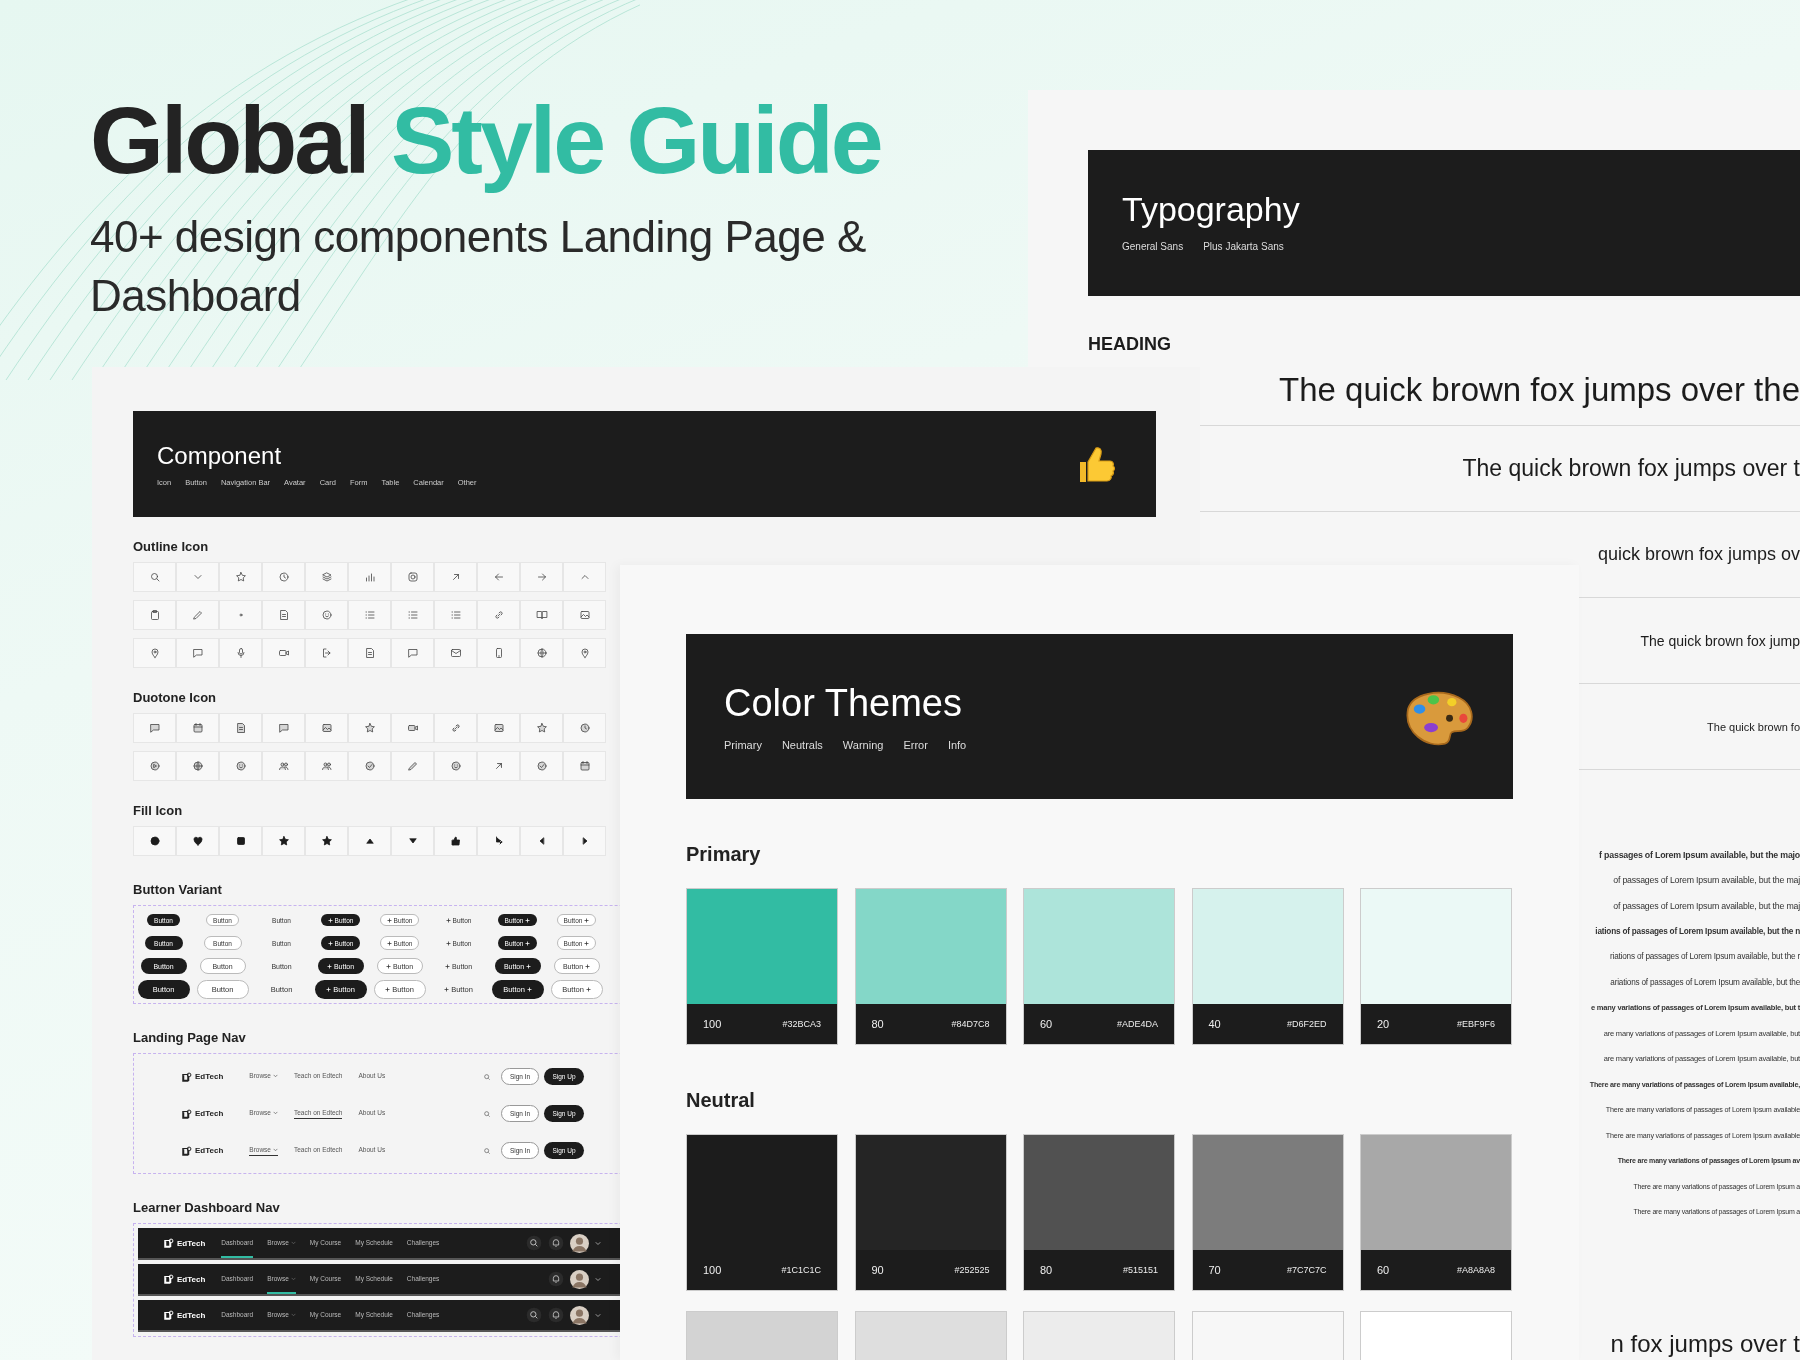 This screenshot has height=1360, width=1800. I want to click on check-circle-icon, so click(369, 766).